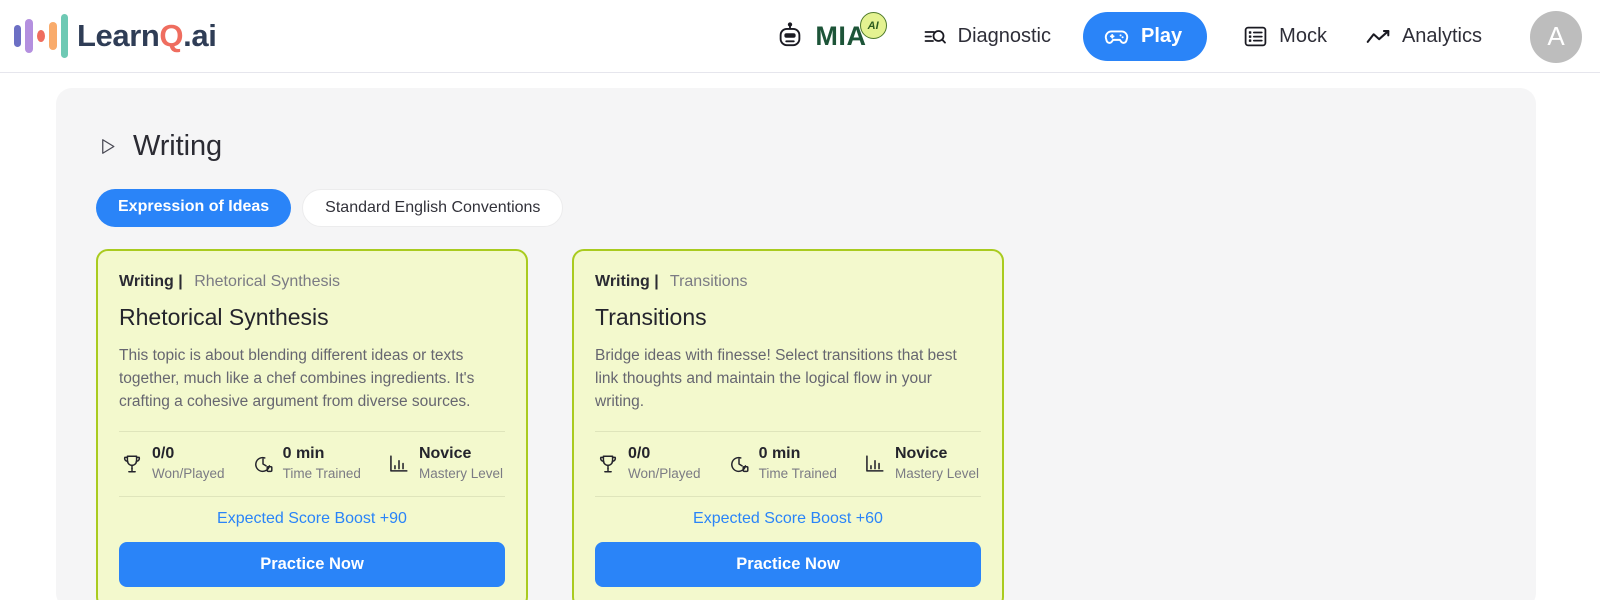 The image size is (1600, 600). I want to click on nav-right-group: MIA AI Diagnostic Play Mock Analytics A, so click(1187, 36).